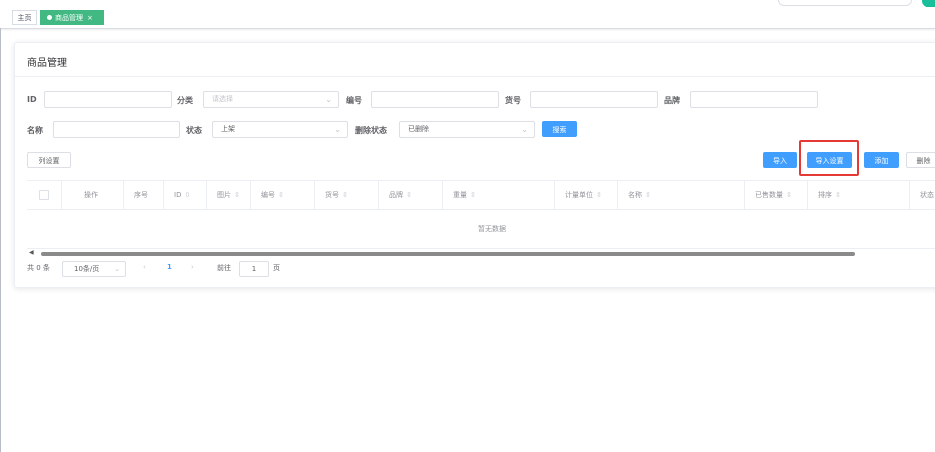 The height and width of the screenshot is (452, 935). I want to click on next-page-button: ›, so click(192, 267).